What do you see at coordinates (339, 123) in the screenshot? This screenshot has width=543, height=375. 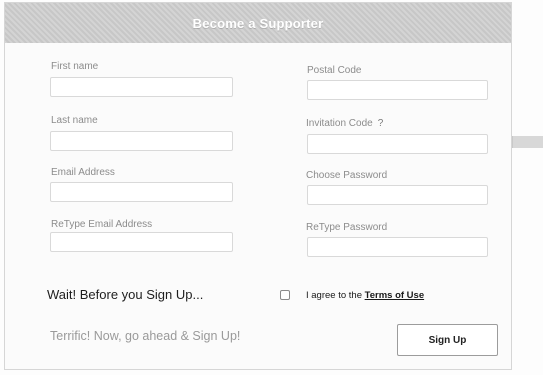 I see `invitation-code-label-text: Invitation Code` at bounding box center [339, 123].